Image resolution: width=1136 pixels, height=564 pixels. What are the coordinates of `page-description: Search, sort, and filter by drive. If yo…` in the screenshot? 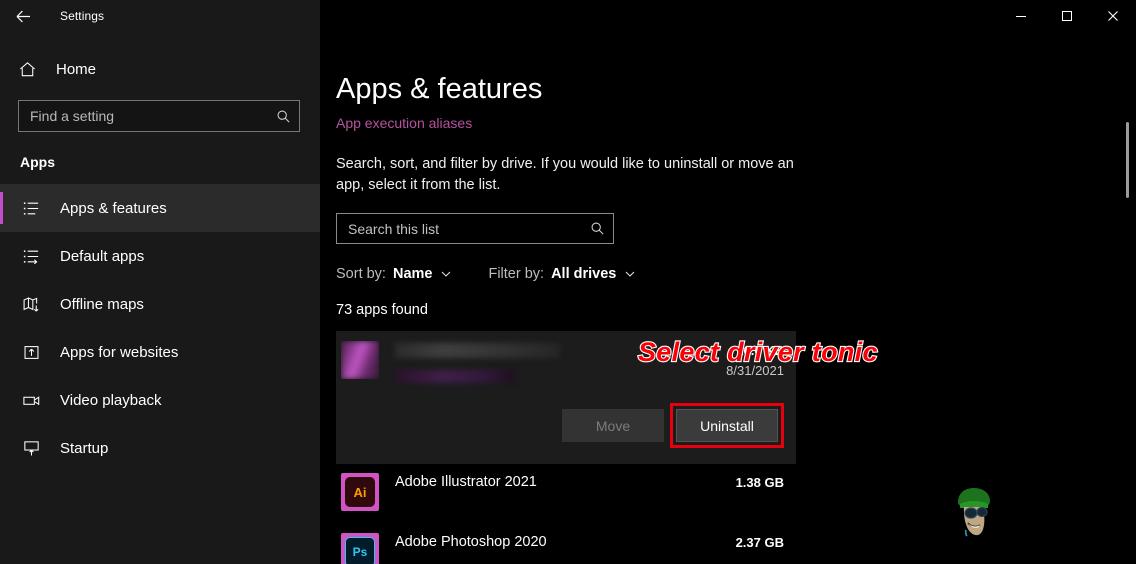 It's located at (565, 175).